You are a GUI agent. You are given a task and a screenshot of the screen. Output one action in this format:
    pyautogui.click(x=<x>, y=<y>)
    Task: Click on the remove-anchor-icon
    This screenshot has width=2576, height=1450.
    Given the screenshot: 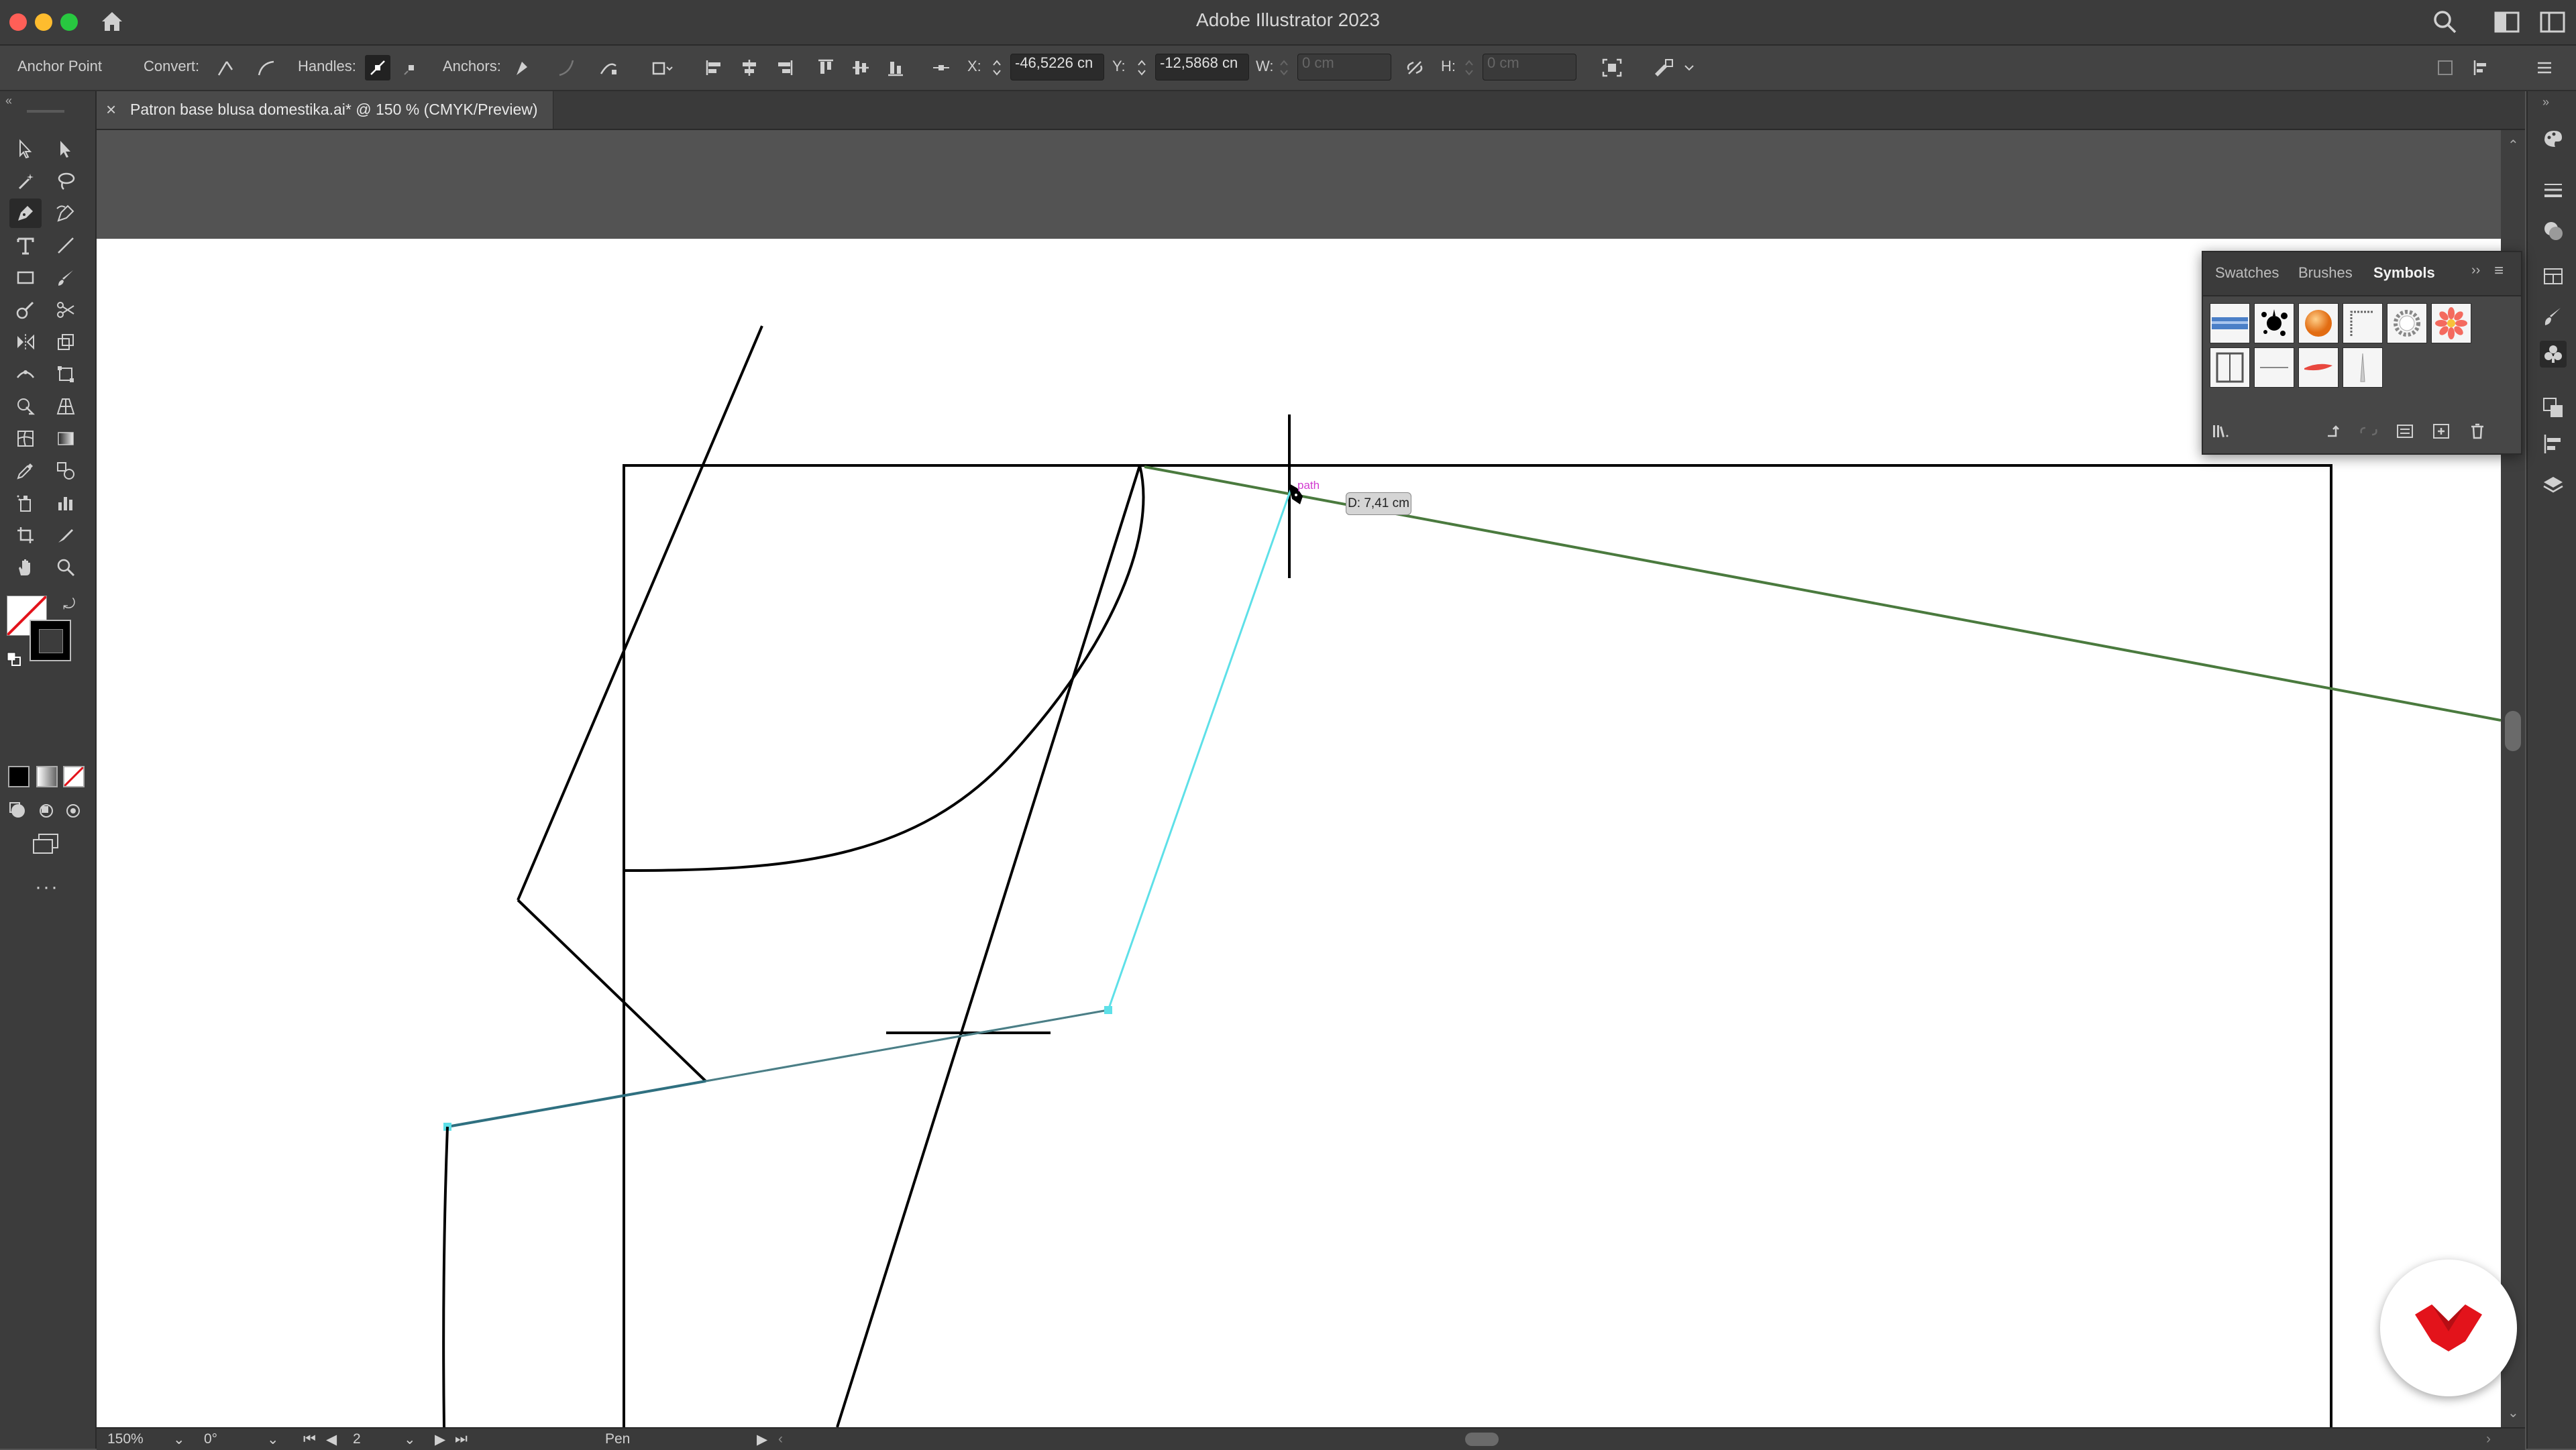 What is the action you would take?
    pyautogui.click(x=522, y=67)
    